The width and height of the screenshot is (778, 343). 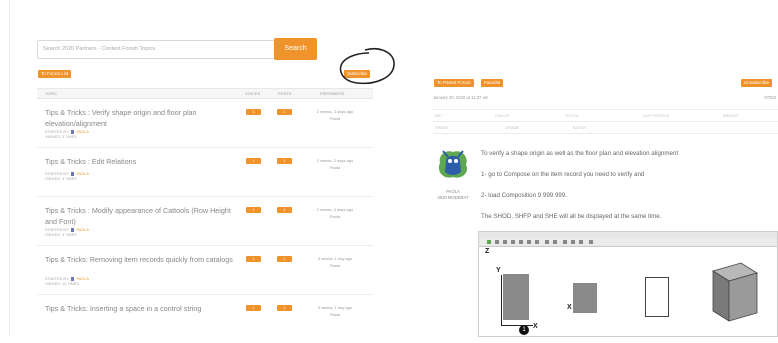 What do you see at coordinates (51, 93) in the screenshot?
I see `header-topic: Topic` at bounding box center [51, 93].